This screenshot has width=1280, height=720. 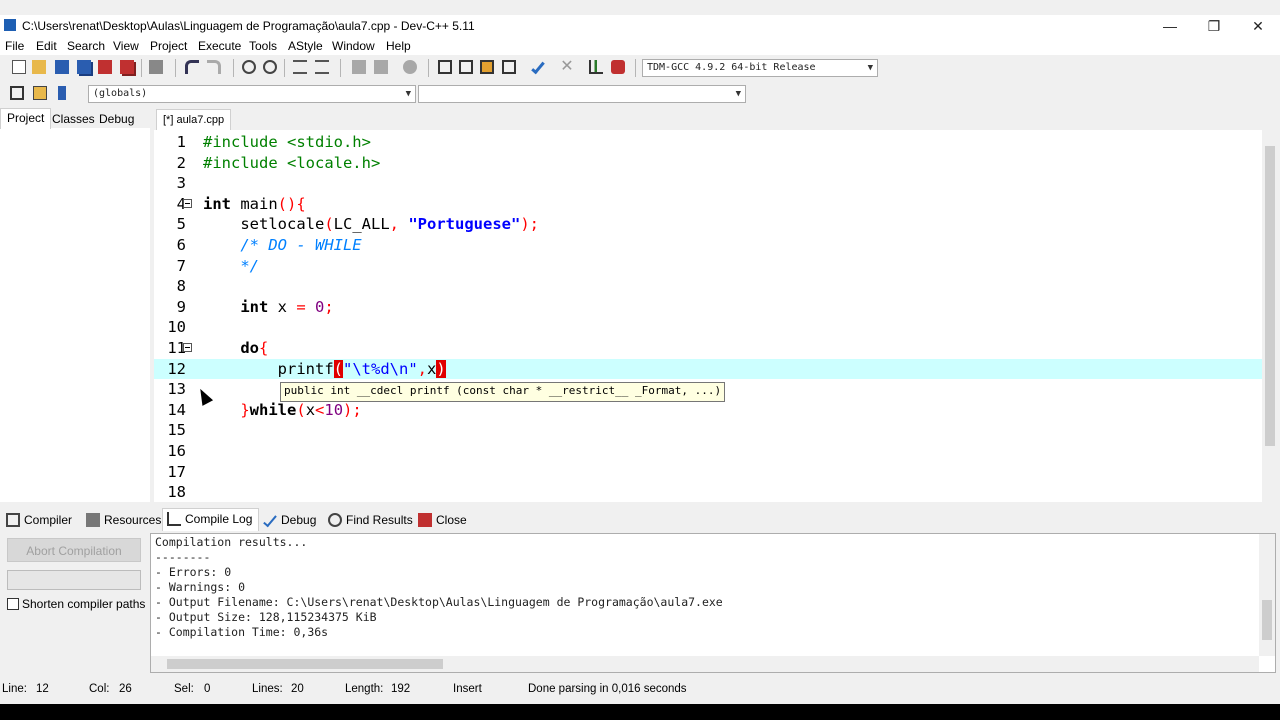 What do you see at coordinates (270, 67) in the screenshot?
I see `replace-icon` at bounding box center [270, 67].